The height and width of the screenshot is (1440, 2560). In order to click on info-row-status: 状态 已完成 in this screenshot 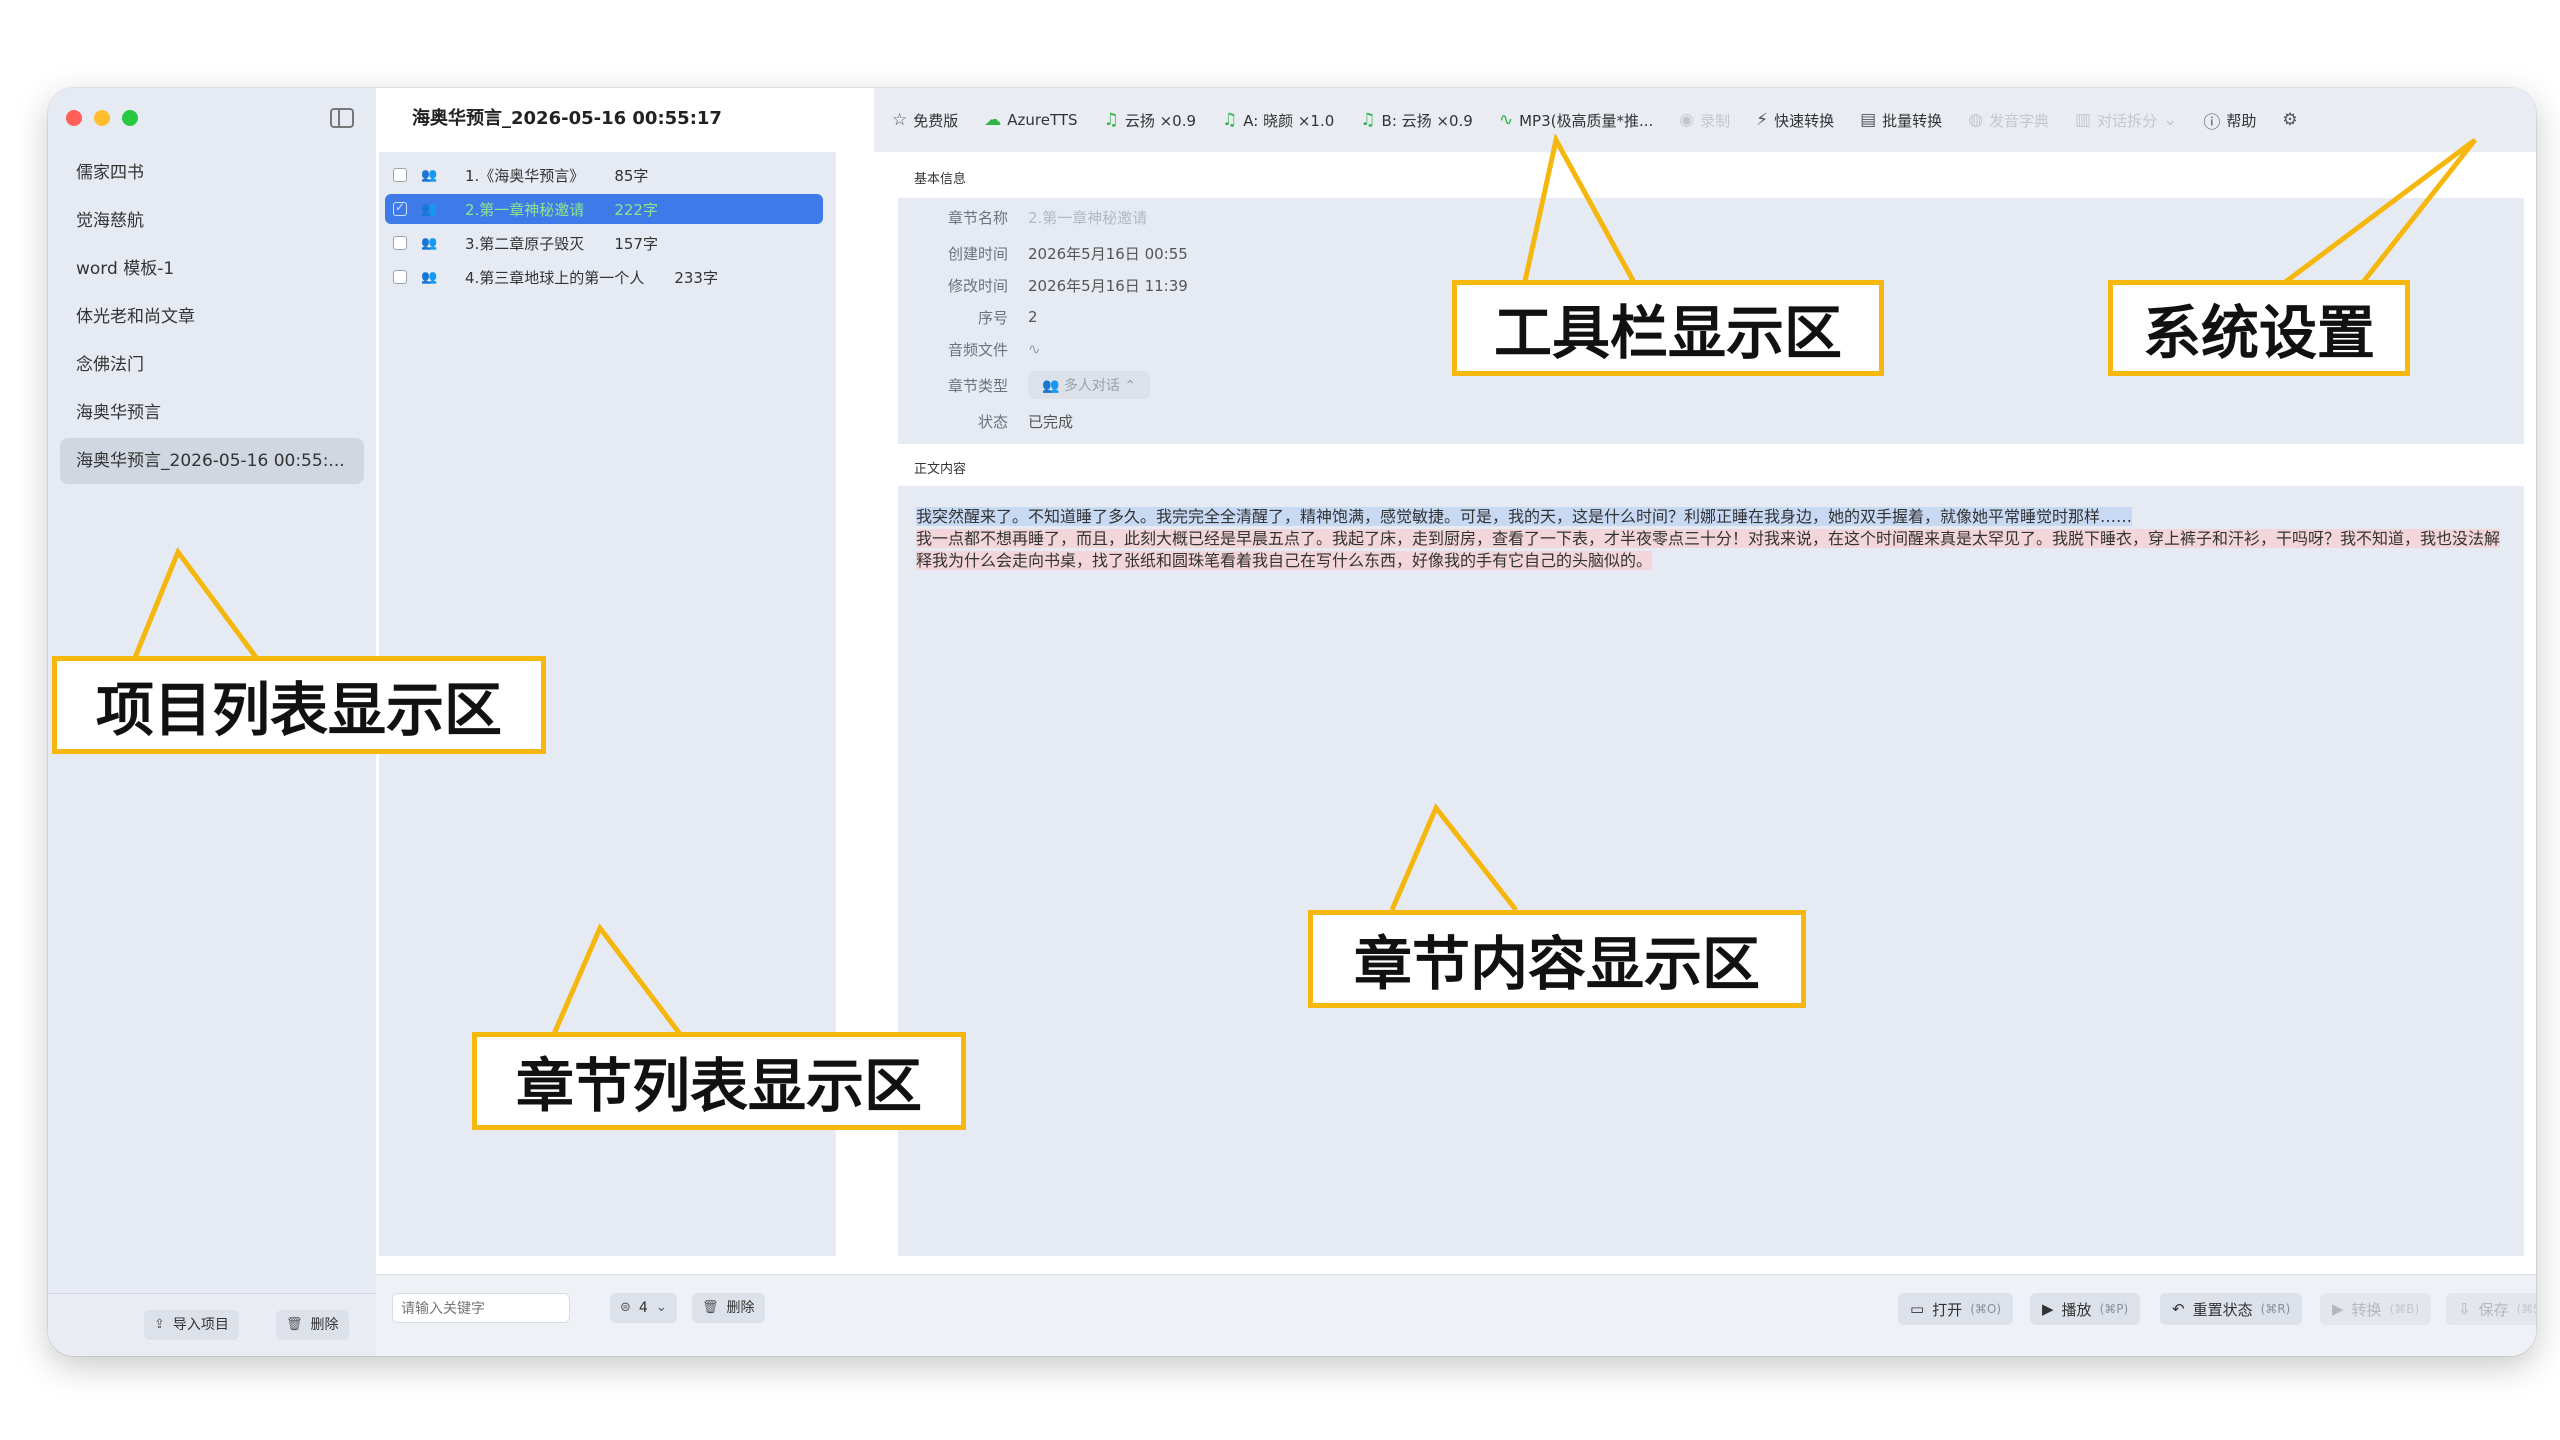, I will do `click(985, 421)`.